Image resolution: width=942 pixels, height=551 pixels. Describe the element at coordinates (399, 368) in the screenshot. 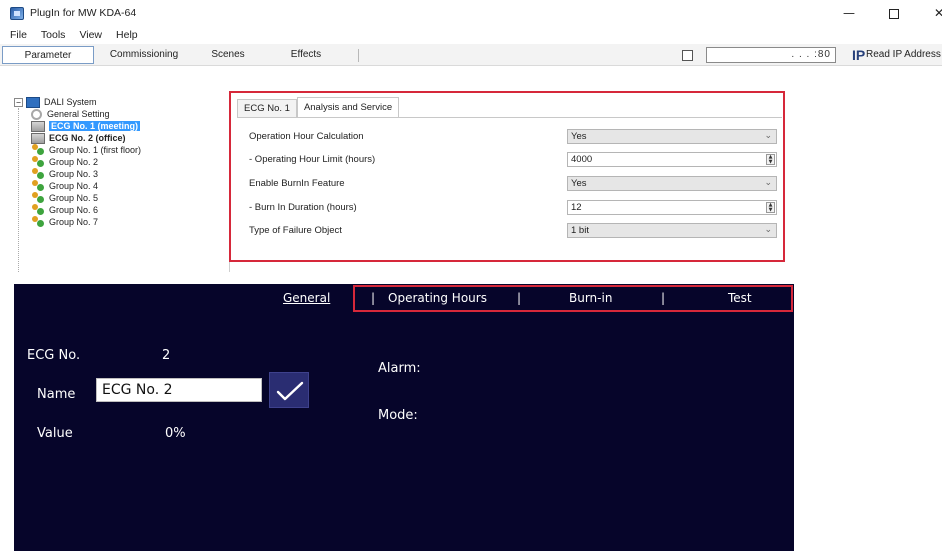

I see `alarm-label: Alarm:` at that location.